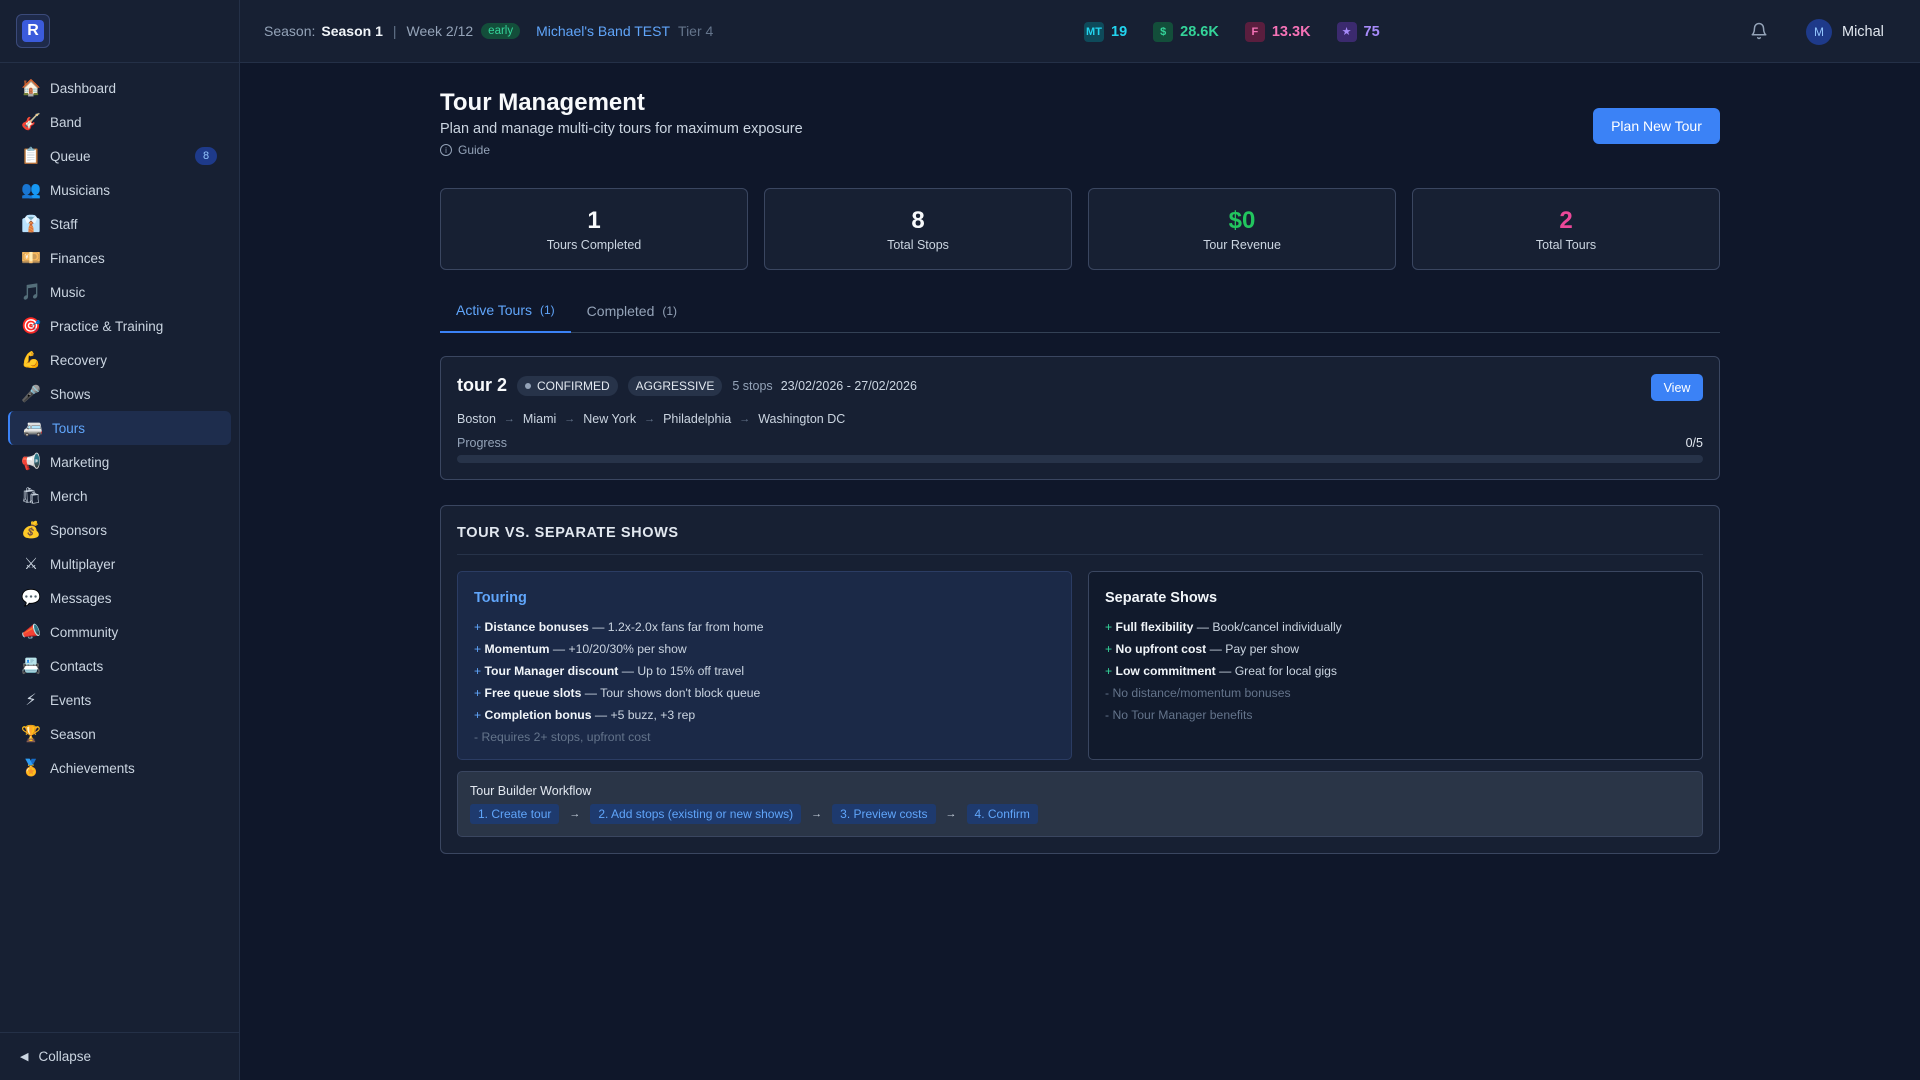 This screenshot has width=1920, height=1080. Describe the element at coordinates (551, 671) in the screenshot. I see `benefit-name: Tour Manager discount` at that location.